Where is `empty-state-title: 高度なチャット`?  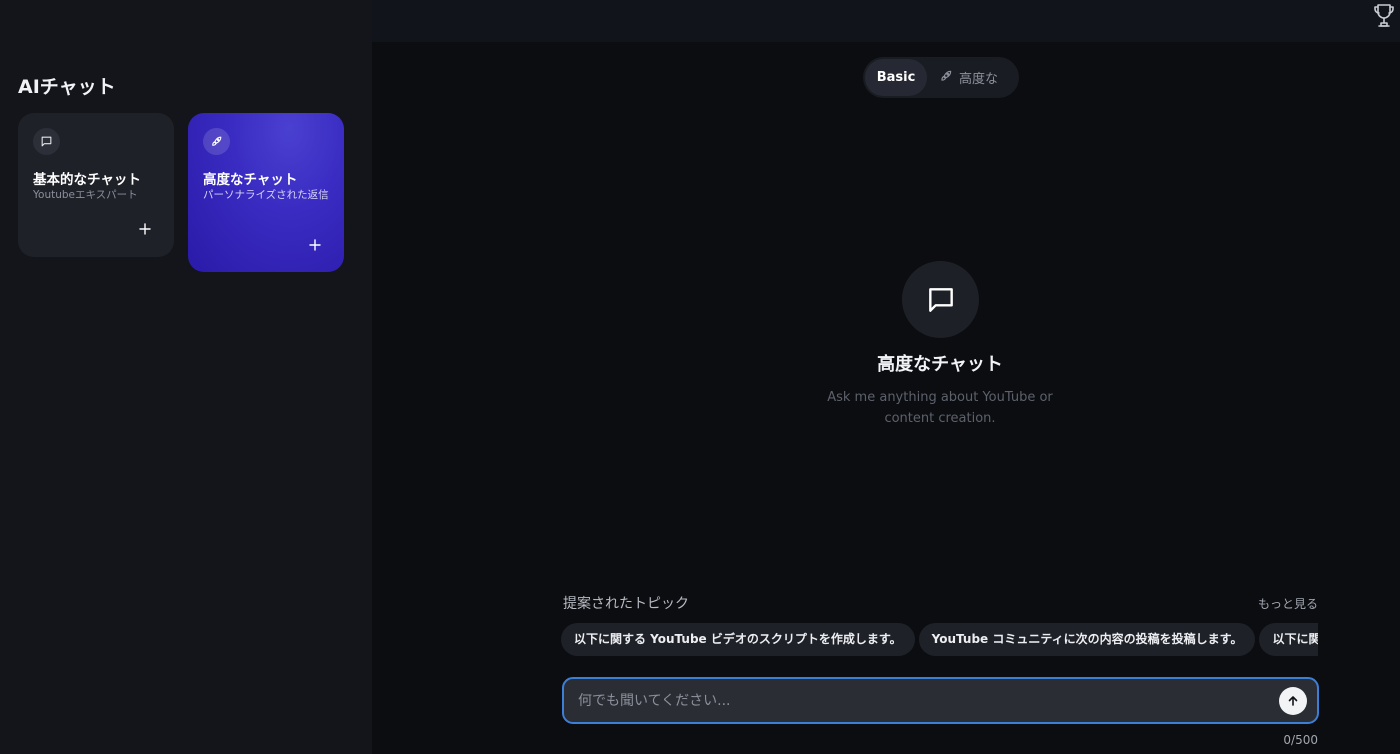
empty-state-title: 高度なチャット is located at coordinates (940, 364).